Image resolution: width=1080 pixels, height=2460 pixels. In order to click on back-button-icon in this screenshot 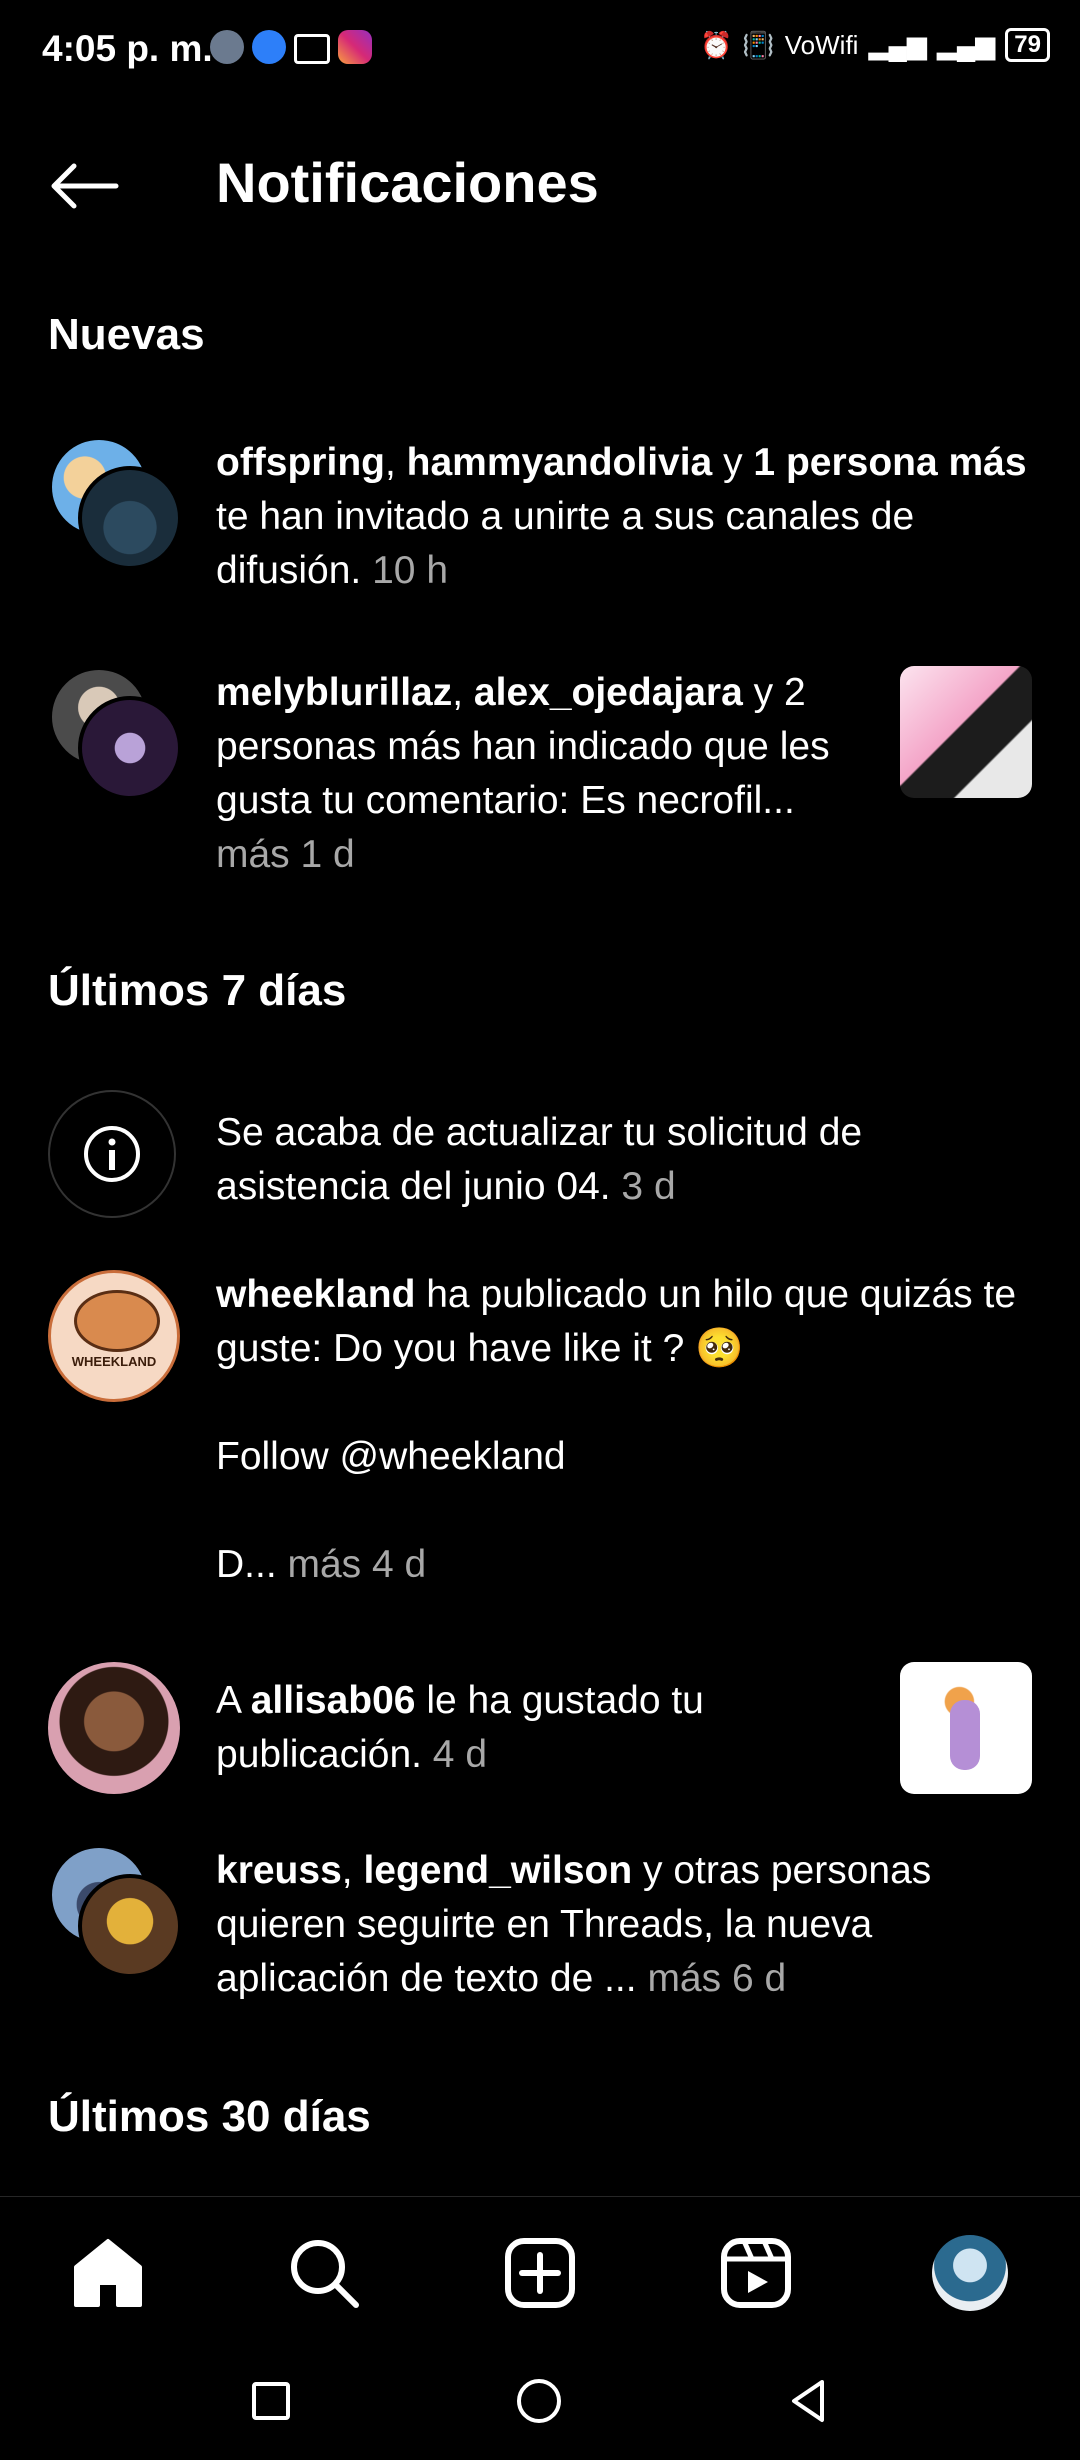, I will do `click(809, 2401)`.